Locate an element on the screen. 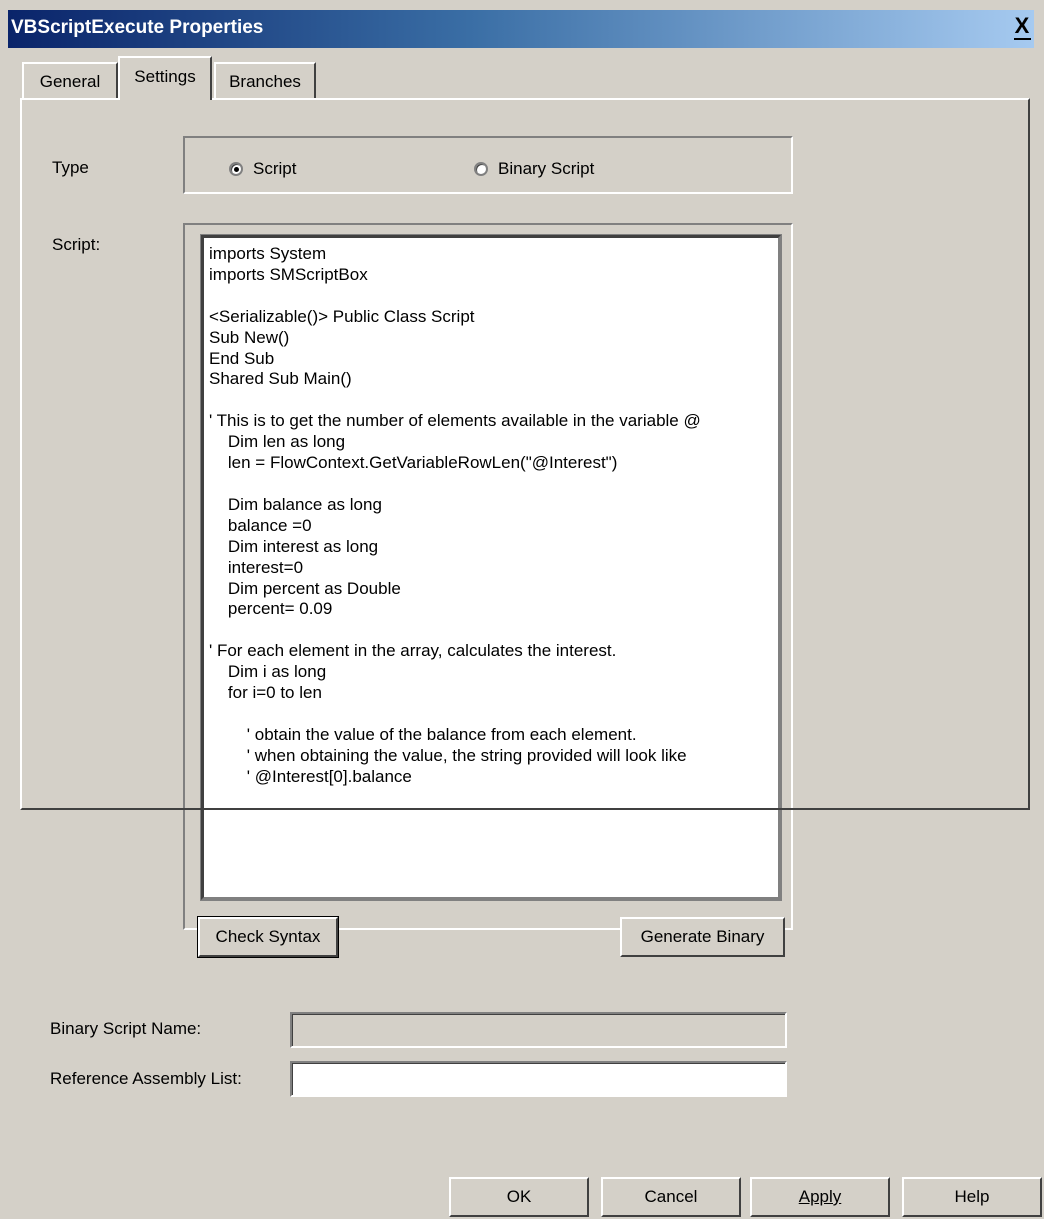  ok-button: OK is located at coordinates (519, 1197).